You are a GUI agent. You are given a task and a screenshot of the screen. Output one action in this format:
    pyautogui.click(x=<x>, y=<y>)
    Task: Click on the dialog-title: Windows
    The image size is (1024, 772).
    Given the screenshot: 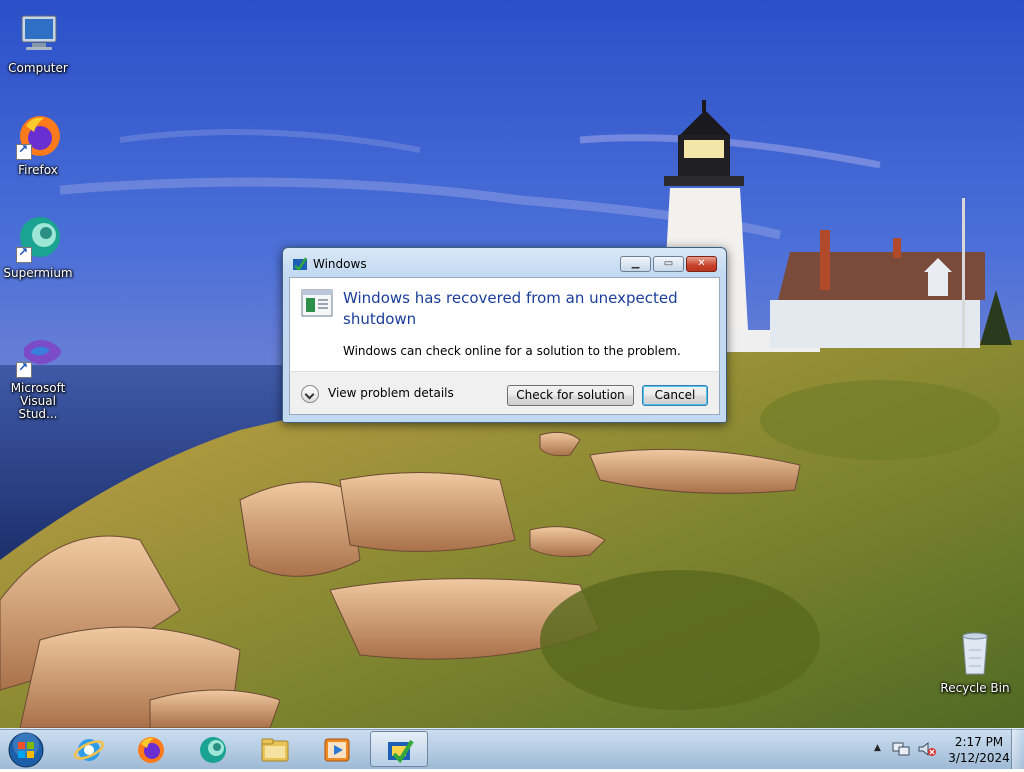 What is the action you would take?
    pyautogui.click(x=340, y=264)
    